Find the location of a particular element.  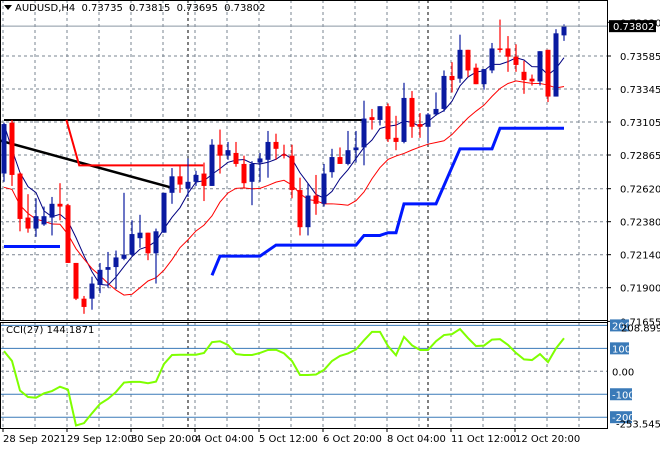

price-axis-label: 0.72380 is located at coordinates (640, 223).